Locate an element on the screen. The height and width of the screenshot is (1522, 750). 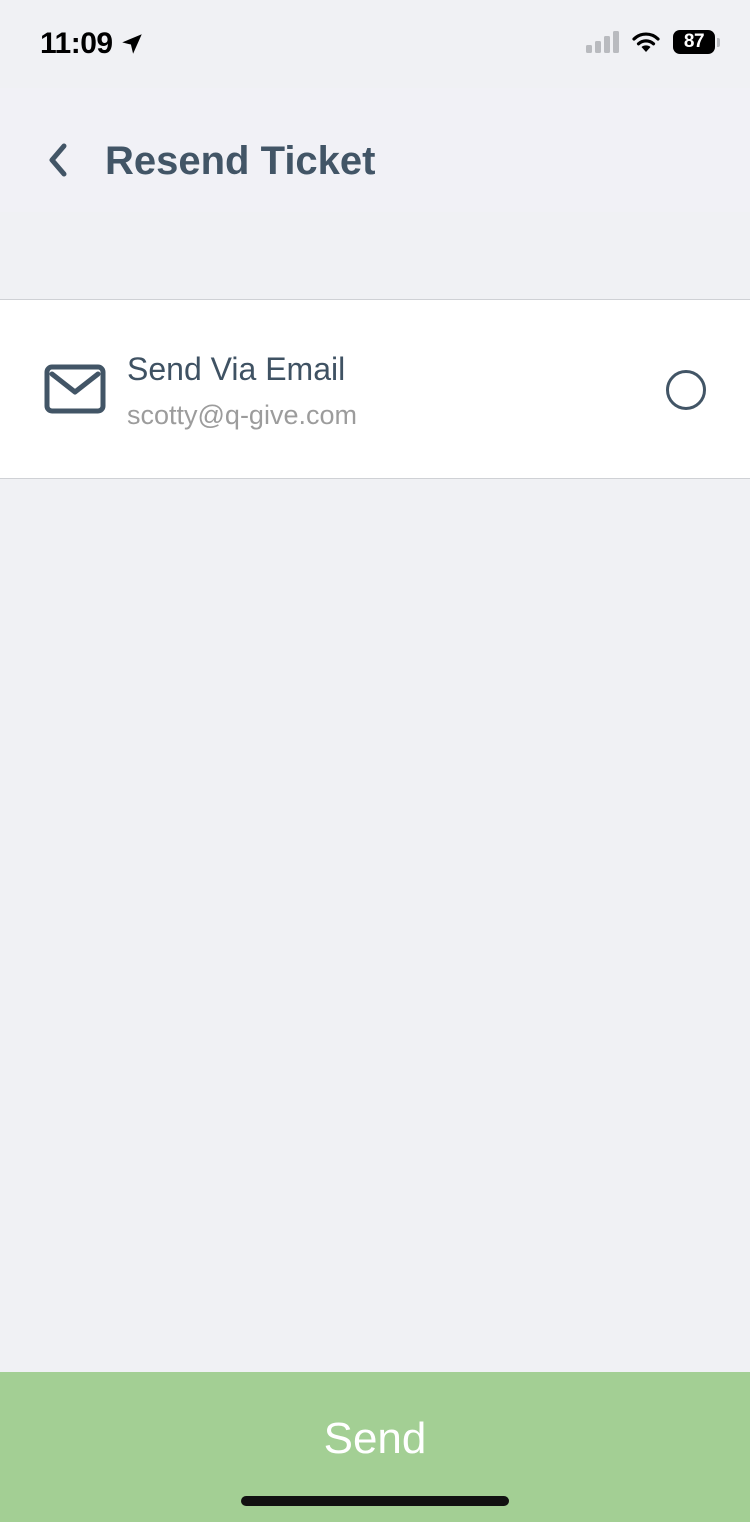
battery-level: 87 is located at coordinates (694, 42).